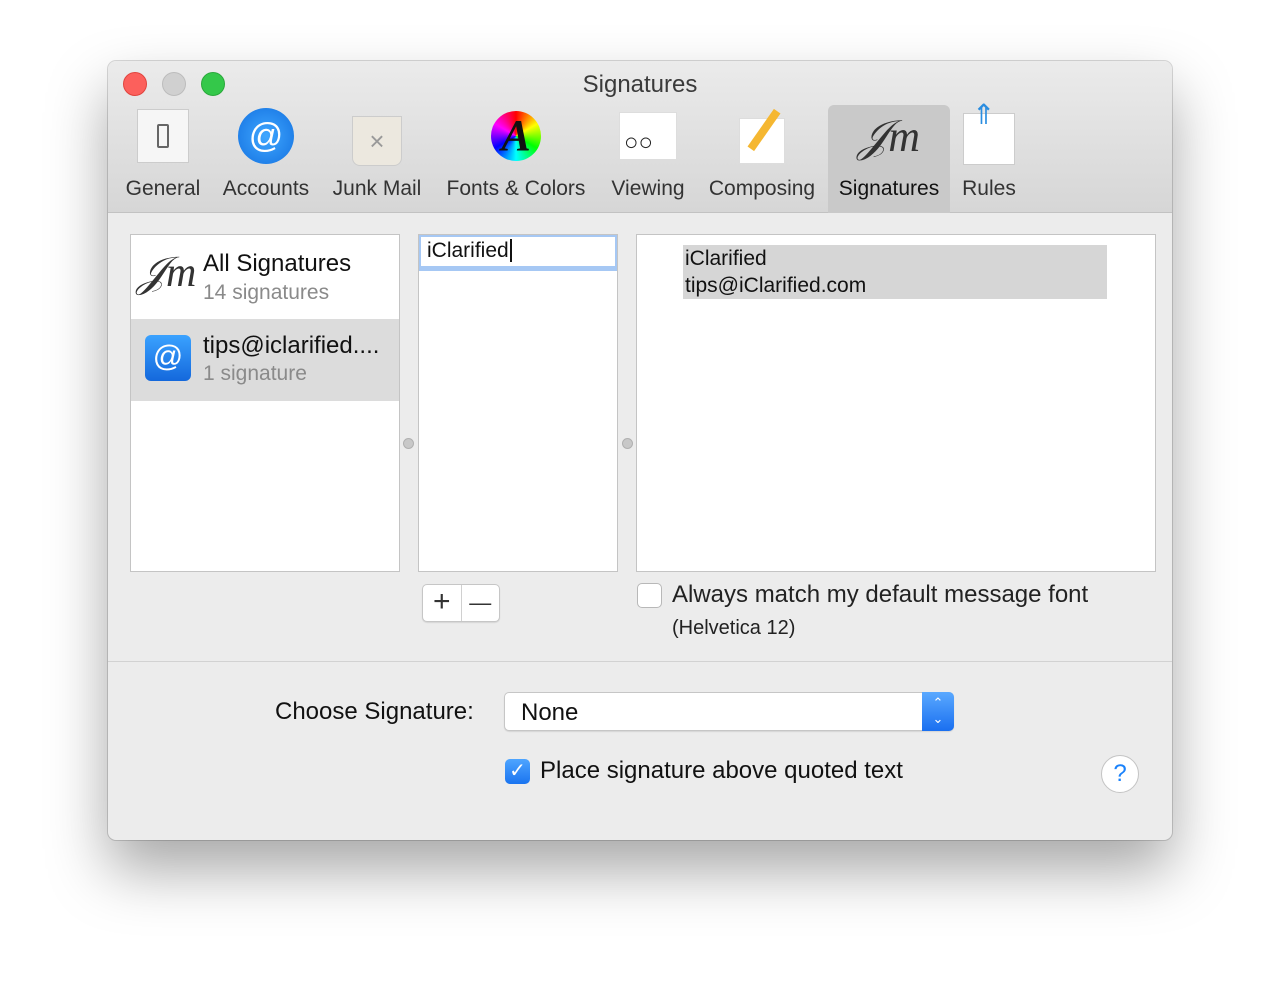 Image resolution: width=1280 pixels, height=996 pixels. Describe the element at coordinates (895, 272) in the screenshot. I see `signature-text: iClarified tips@iClarified.com` at that location.